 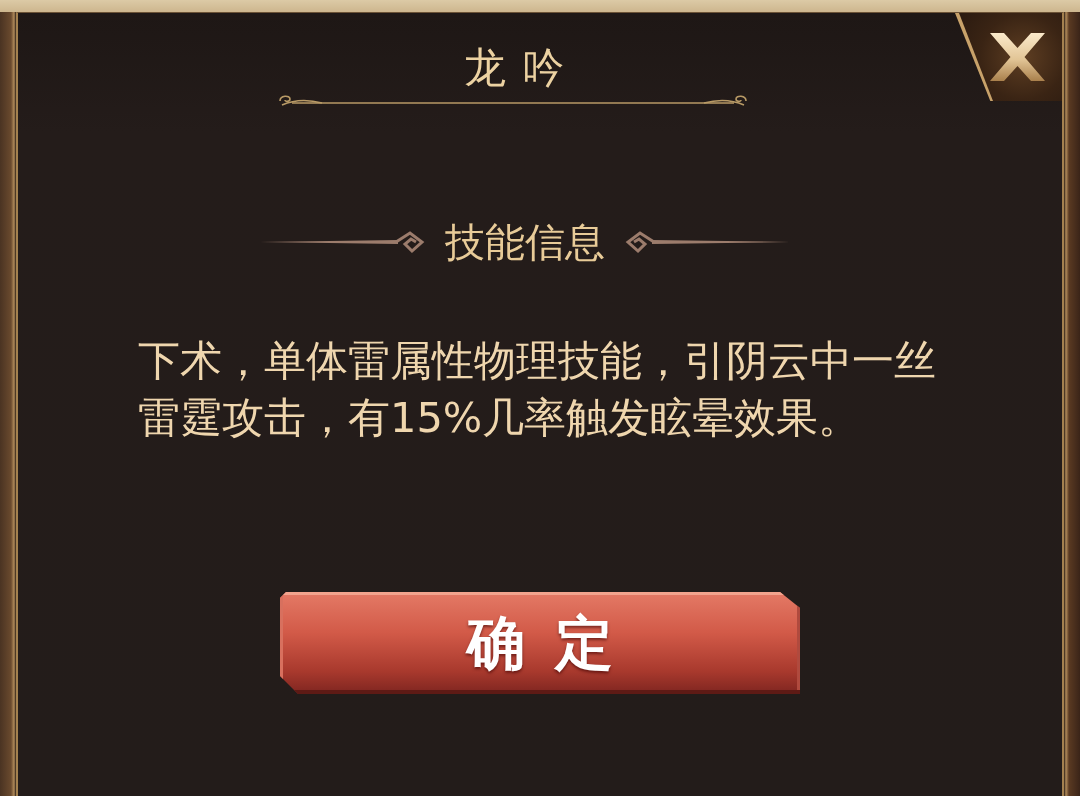 What do you see at coordinates (537, 389) in the screenshot?
I see `skill-description: 下术，单体雷属性物理技能，引阴云中一丝雷霆攻击，有15%几率触发眩晕效果。` at bounding box center [537, 389].